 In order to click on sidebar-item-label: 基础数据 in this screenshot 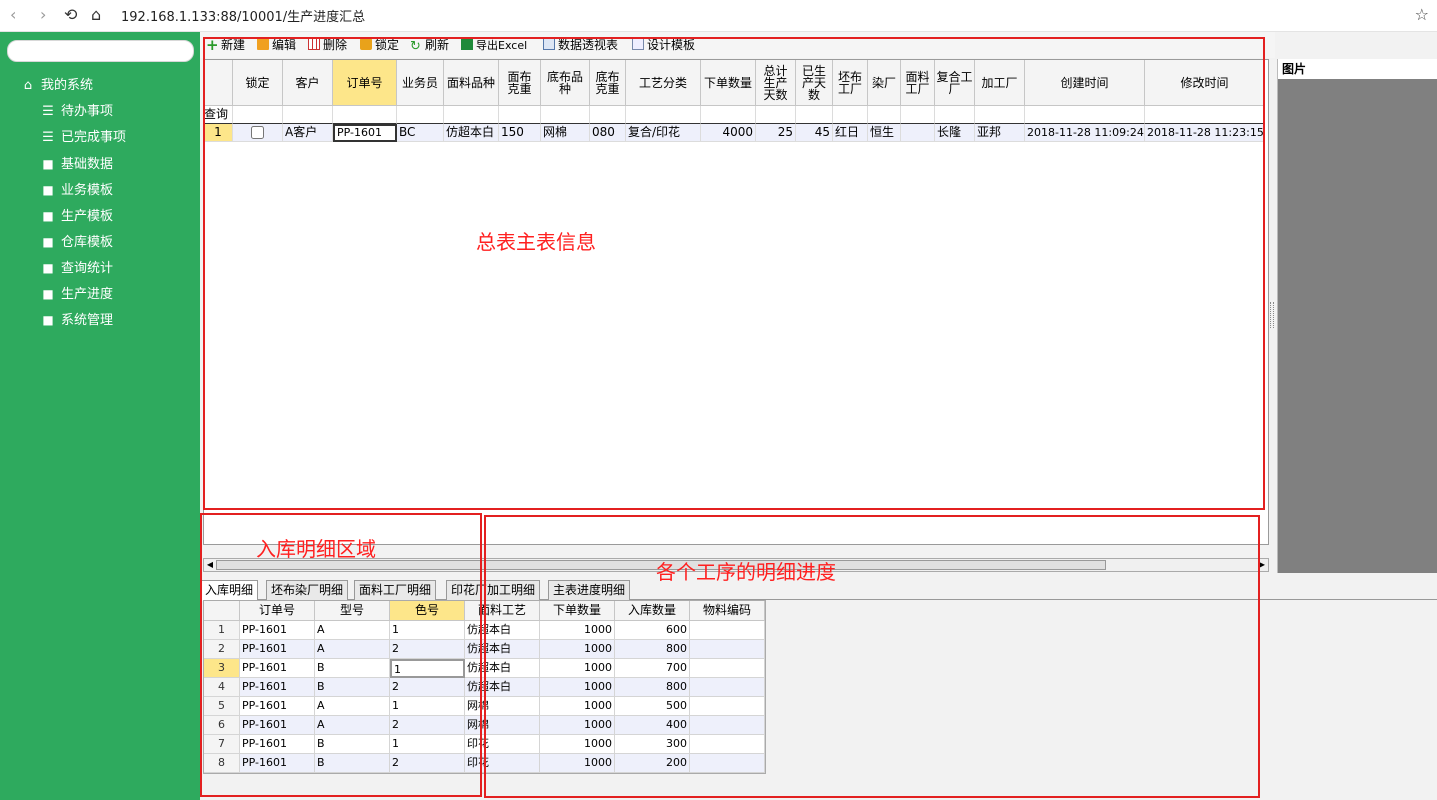, I will do `click(87, 164)`.